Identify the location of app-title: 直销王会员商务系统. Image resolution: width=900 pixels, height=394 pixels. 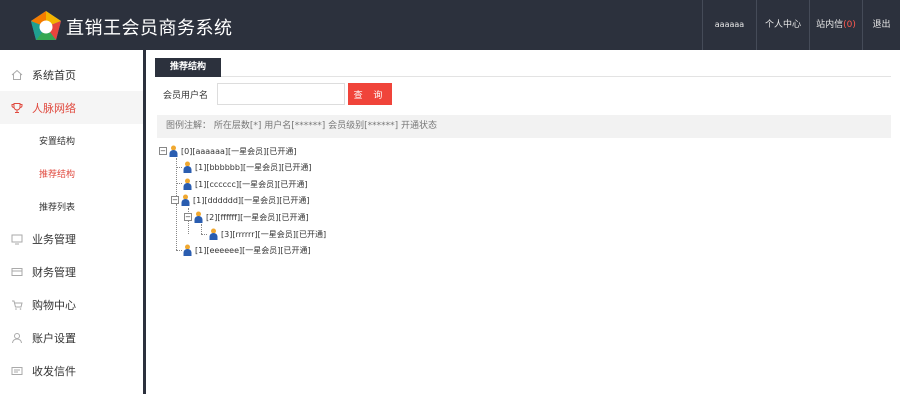
(149, 28).